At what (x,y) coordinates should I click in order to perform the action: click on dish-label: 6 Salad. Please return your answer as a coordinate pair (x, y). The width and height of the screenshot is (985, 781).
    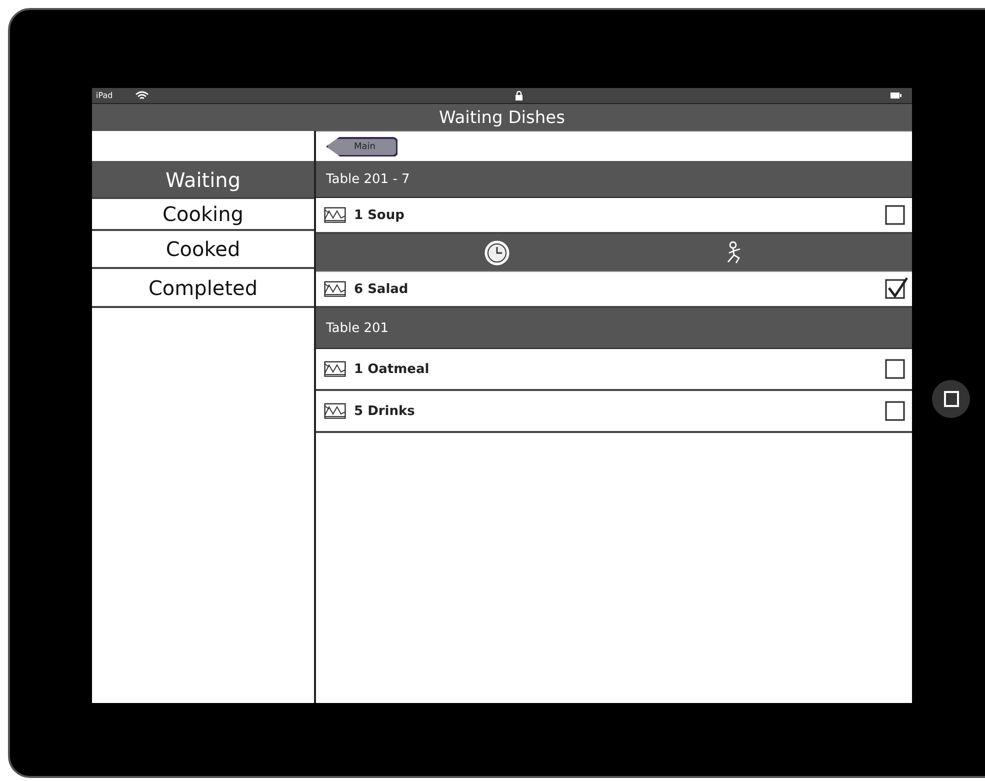
    Looking at the image, I should click on (382, 289).